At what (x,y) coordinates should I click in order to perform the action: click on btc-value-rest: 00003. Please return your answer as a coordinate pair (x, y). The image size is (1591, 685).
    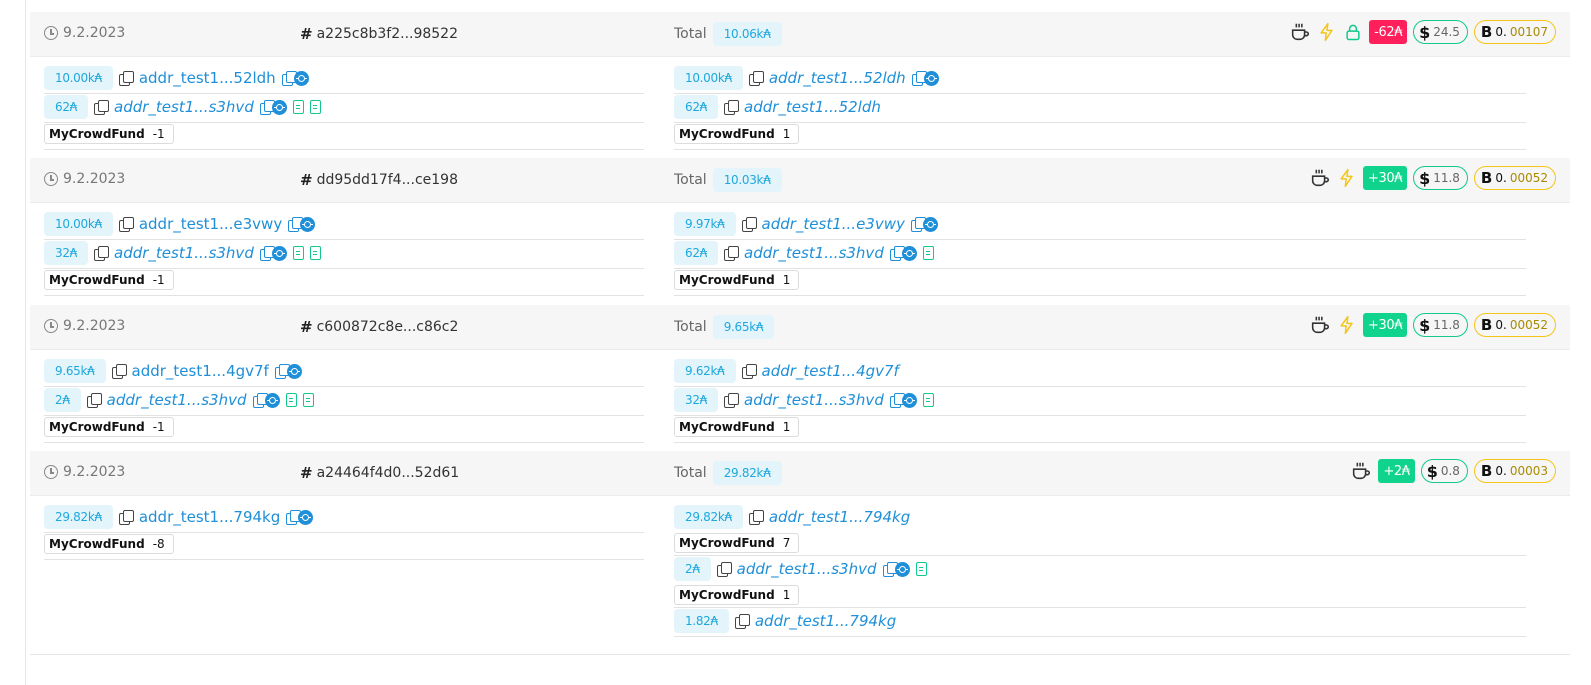
    Looking at the image, I should click on (1528, 471).